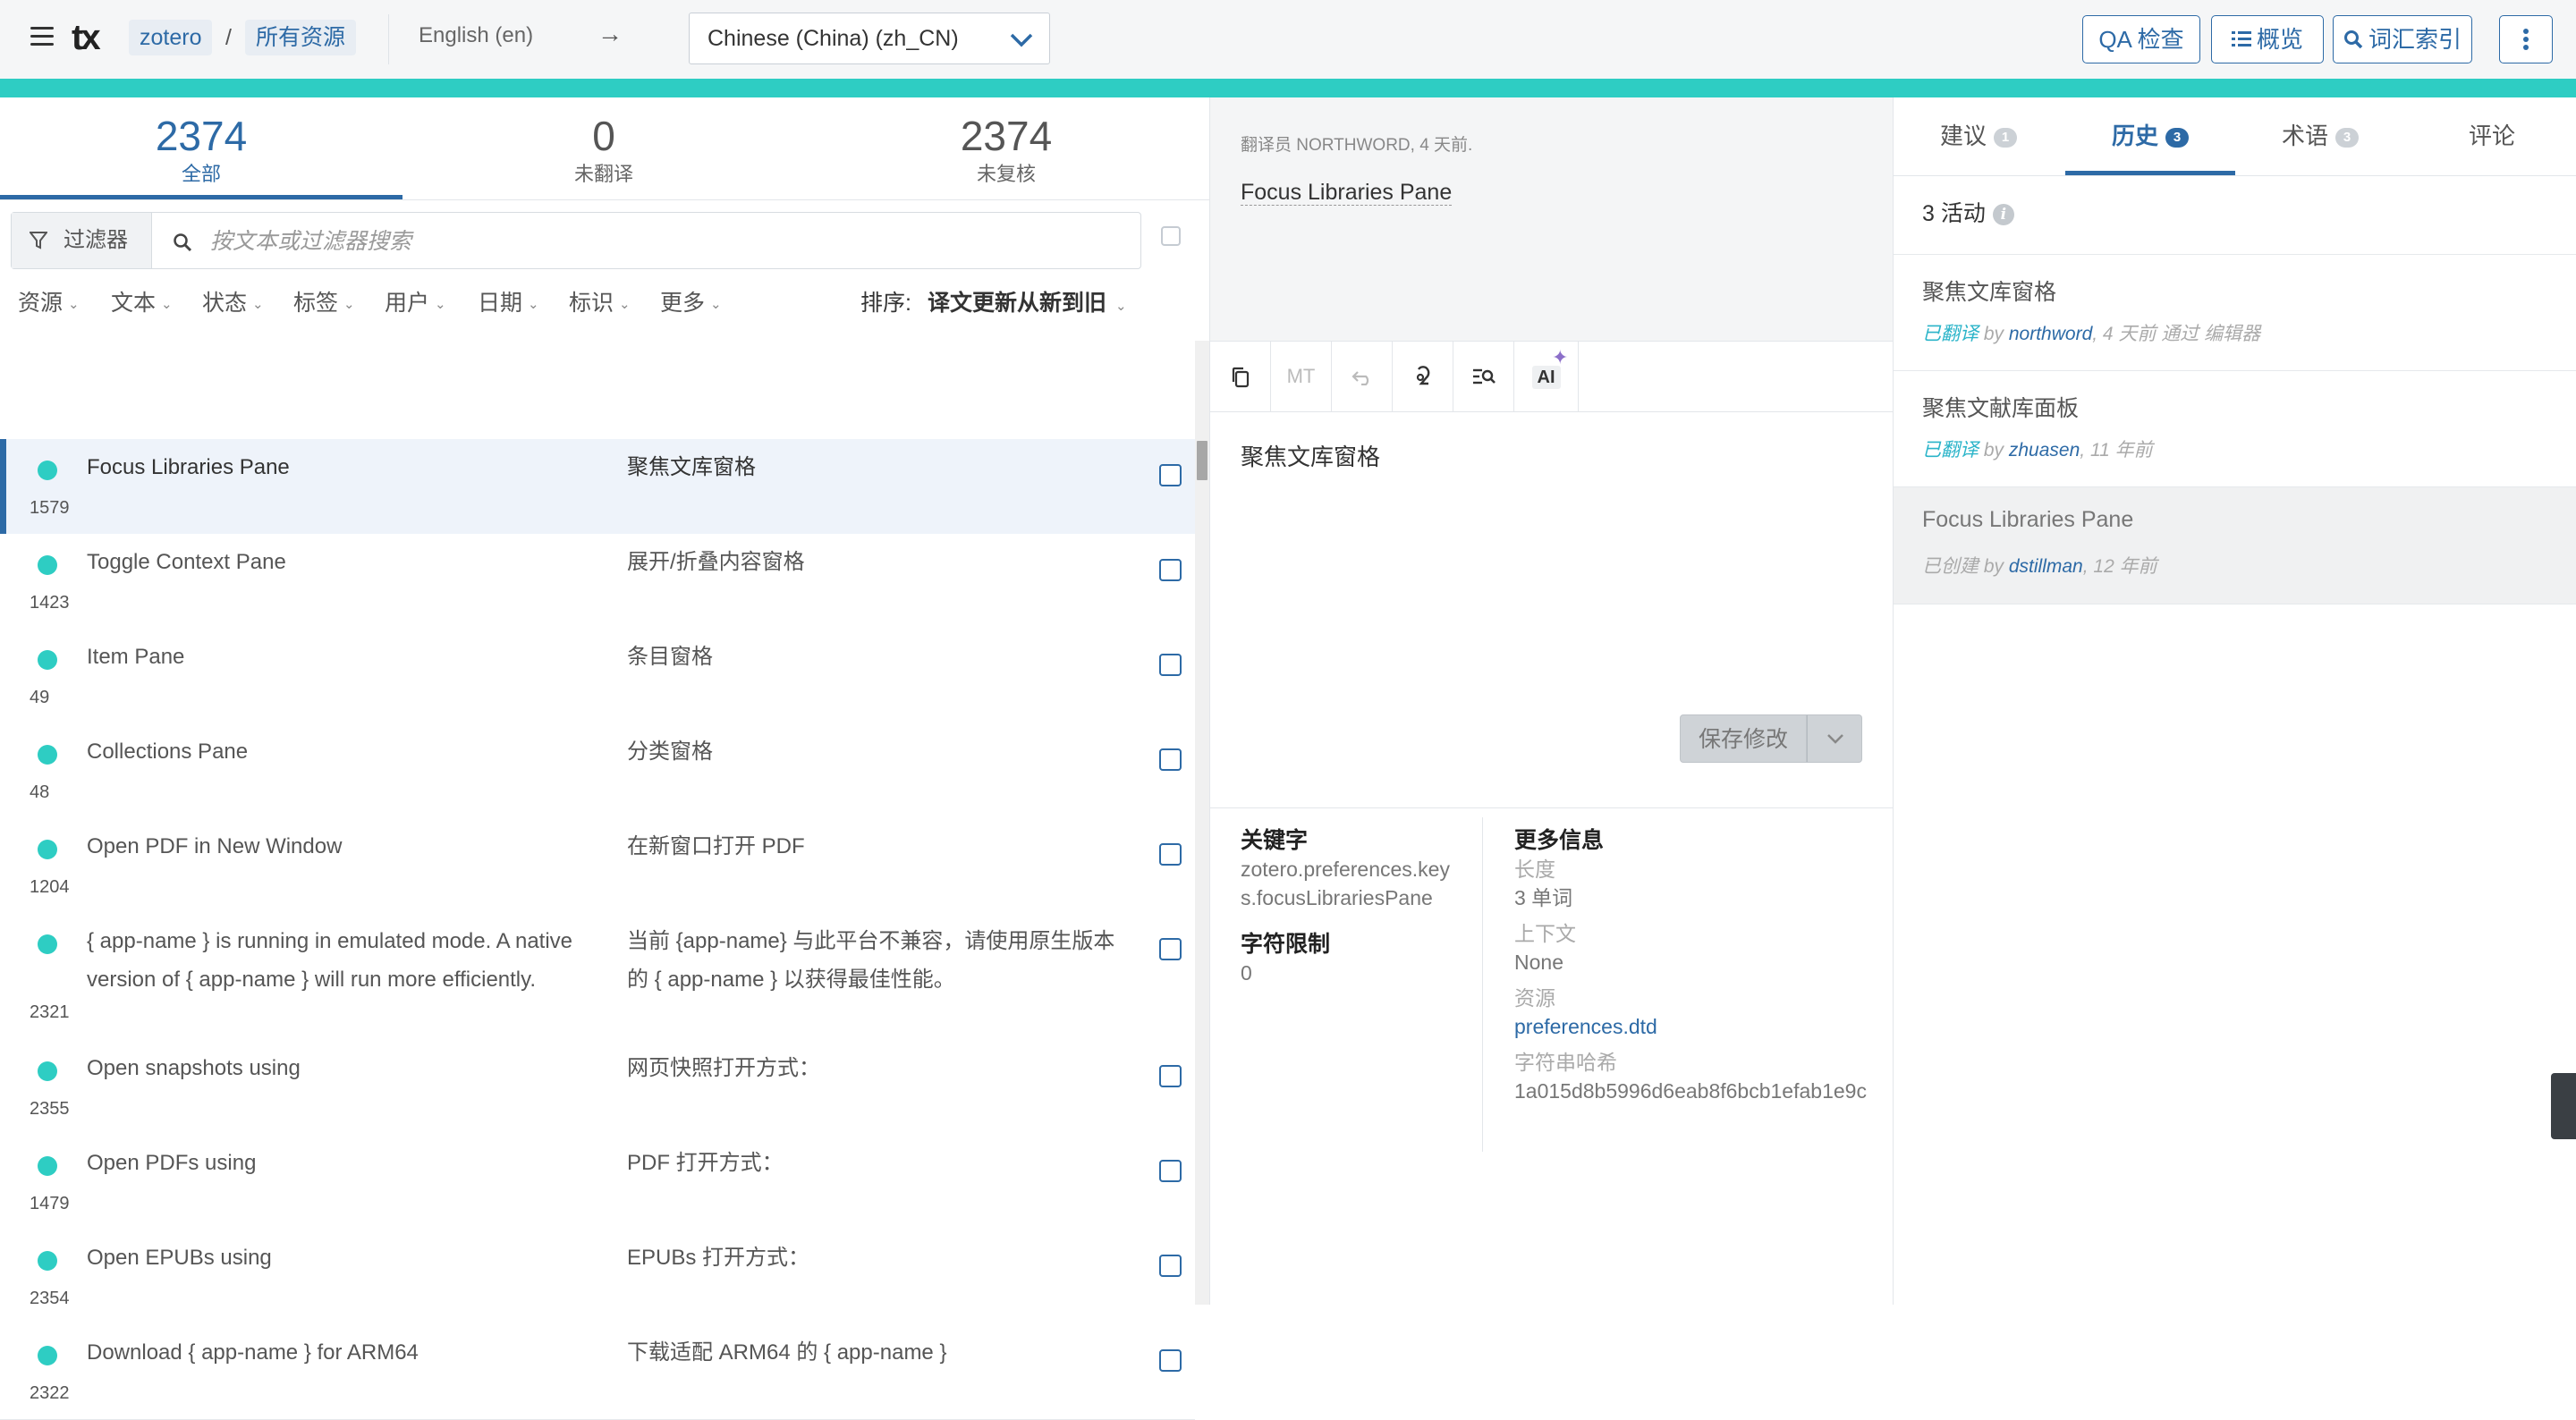 This screenshot has width=2576, height=1420. I want to click on tab-label: 评论, so click(2491, 136).